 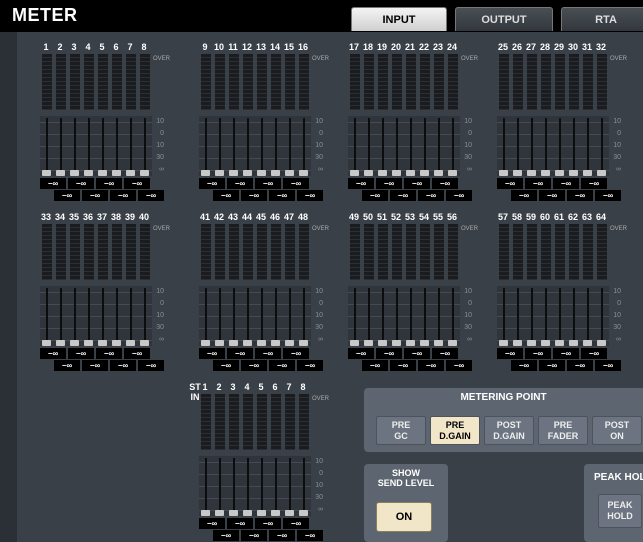 What do you see at coordinates (321, 229) in the screenshot?
I see `over-label: OVER` at bounding box center [321, 229].